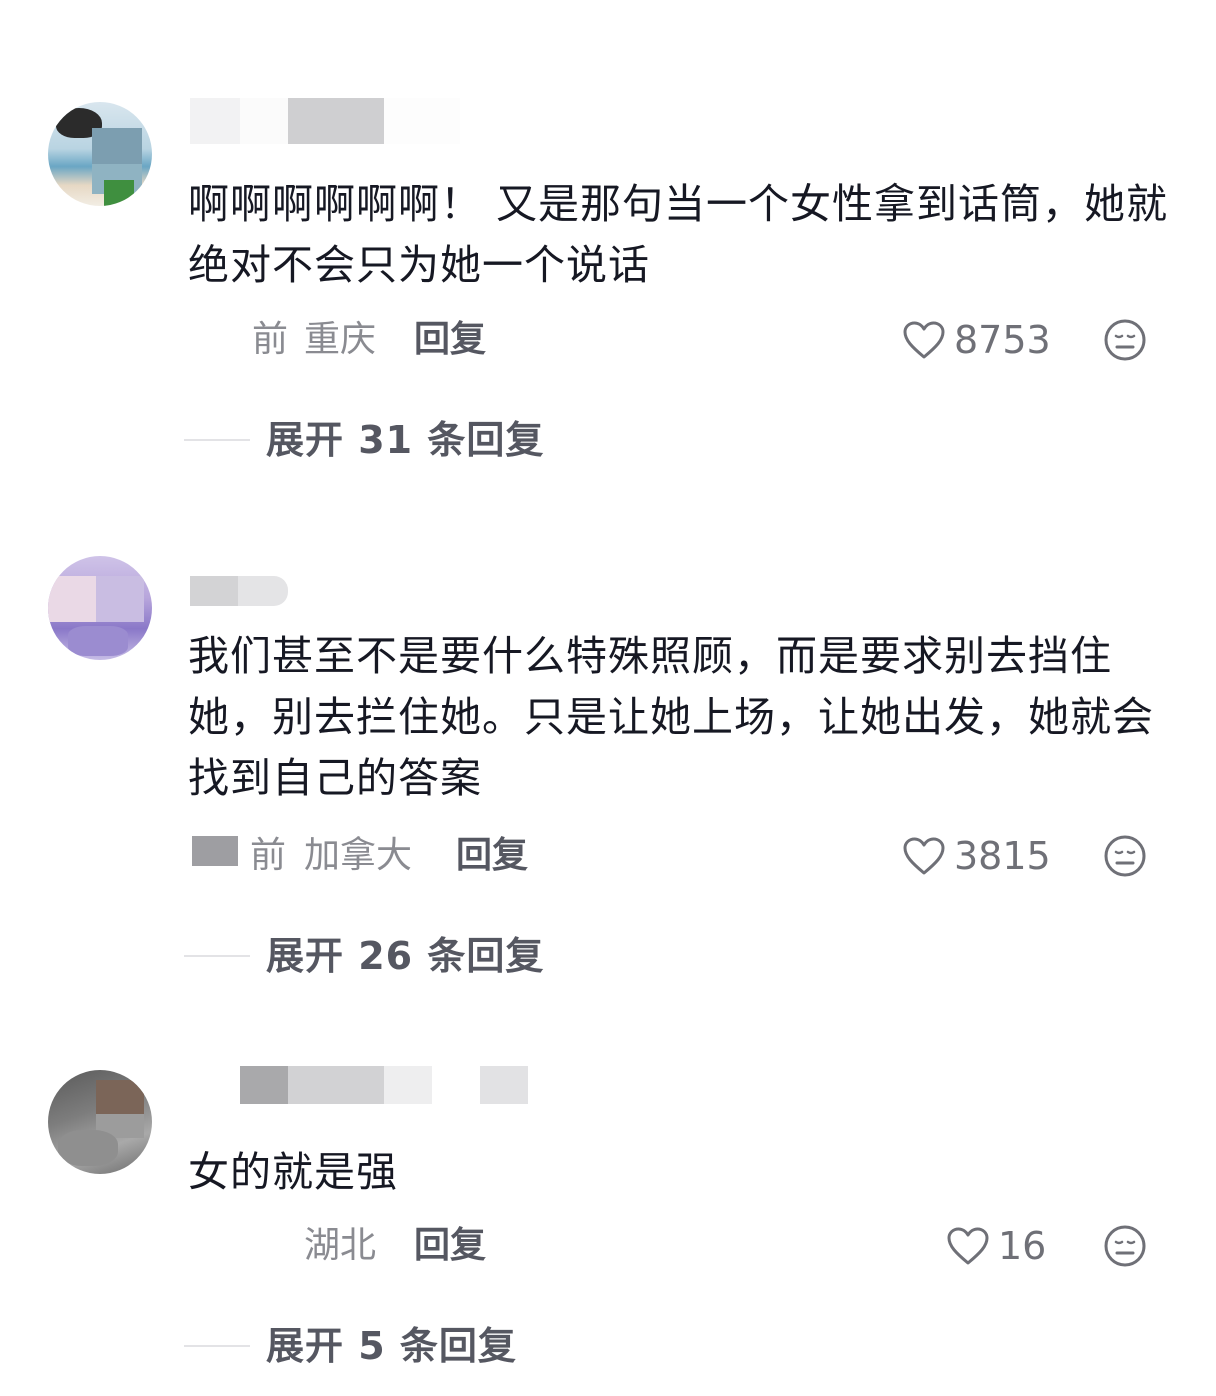 The width and height of the screenshot is (1216, 1396). Describe the element at coordinates (1002, 340) in the screenshot. I see `like-count: 8753` at that location.